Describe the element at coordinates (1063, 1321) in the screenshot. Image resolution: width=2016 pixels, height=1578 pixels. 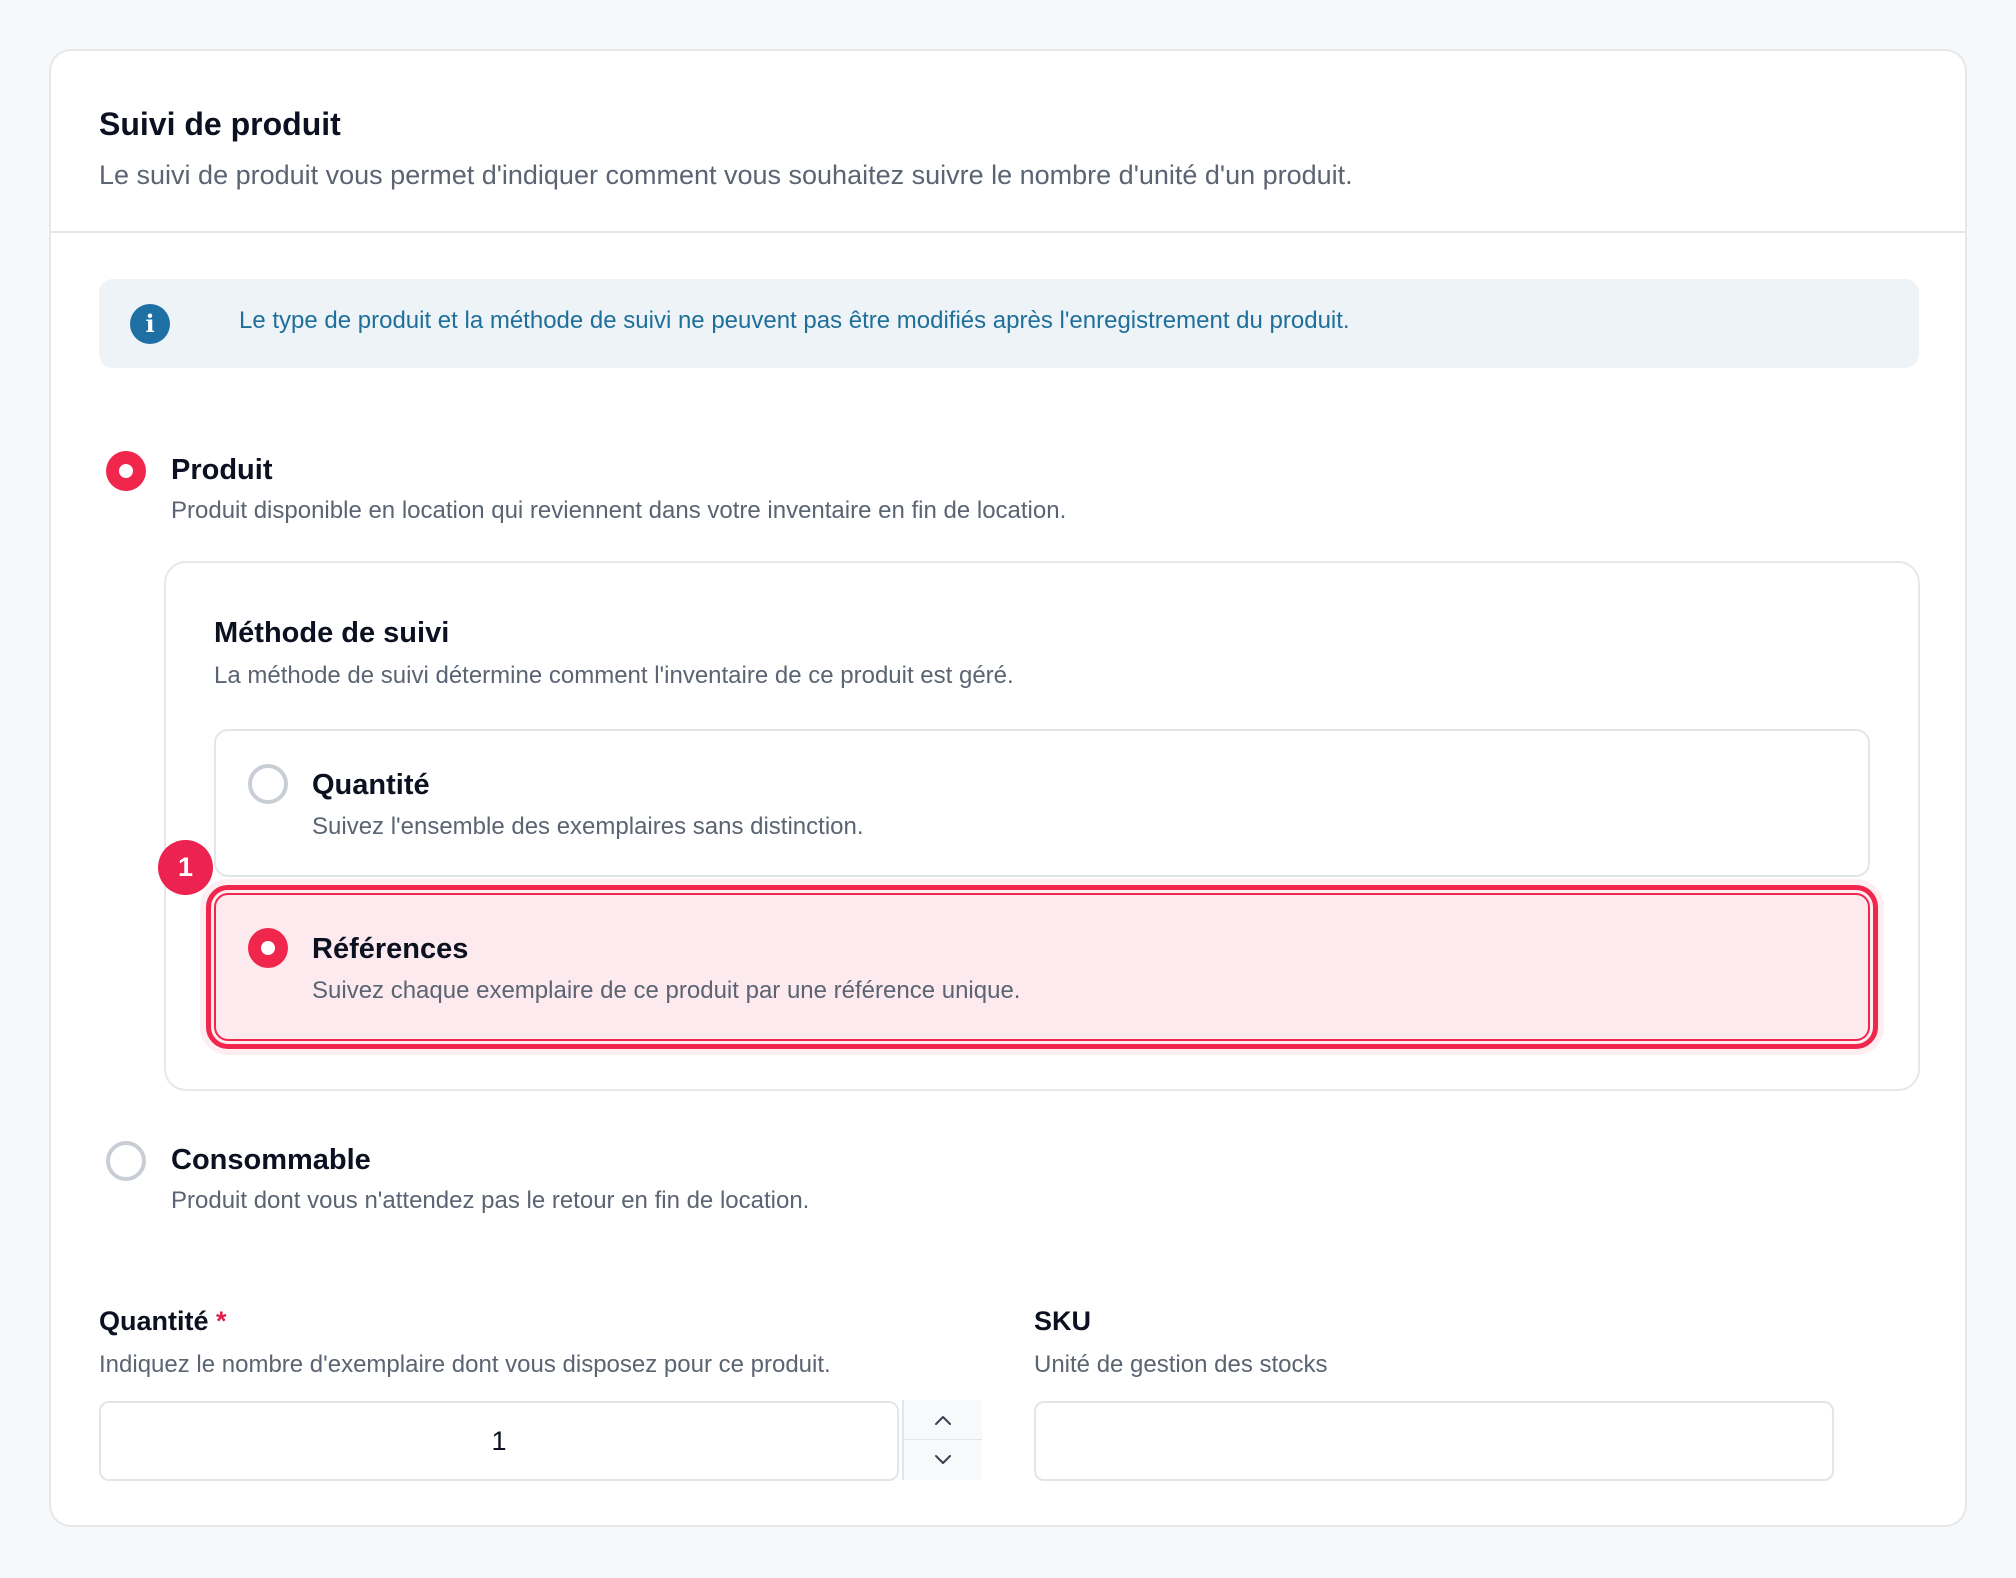
I see `sku-field-label: SKU` at that location.